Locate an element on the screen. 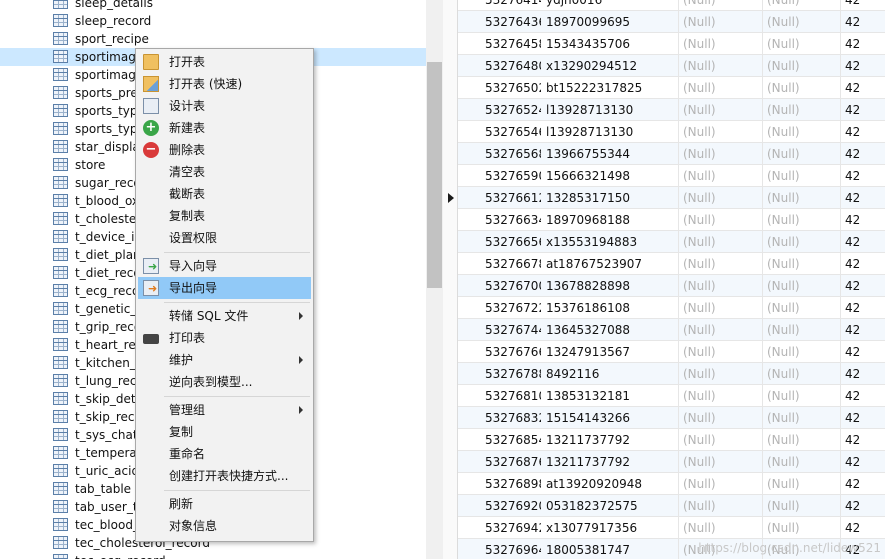 This screenshot has height=559, width=885. cell-id: 53276788 is located at coordinates (511, 374).